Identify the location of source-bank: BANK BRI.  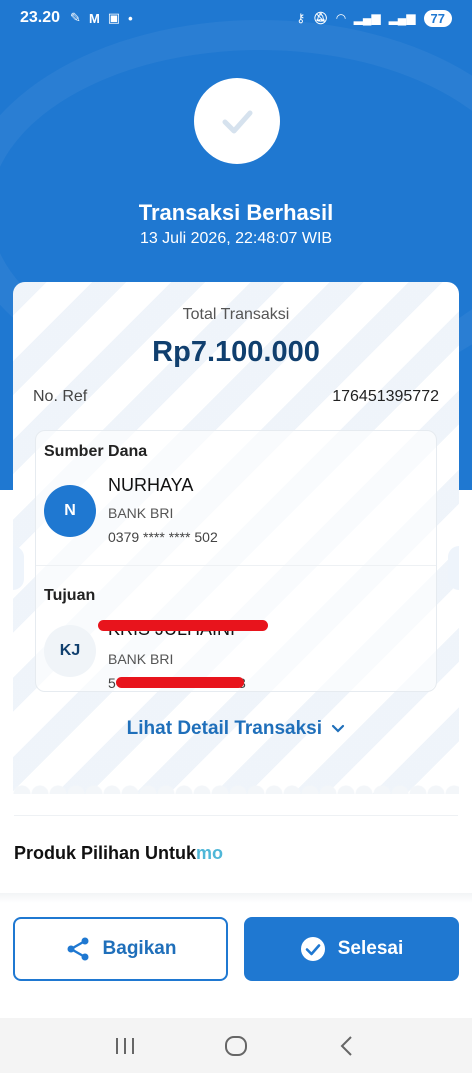
(141, 513).